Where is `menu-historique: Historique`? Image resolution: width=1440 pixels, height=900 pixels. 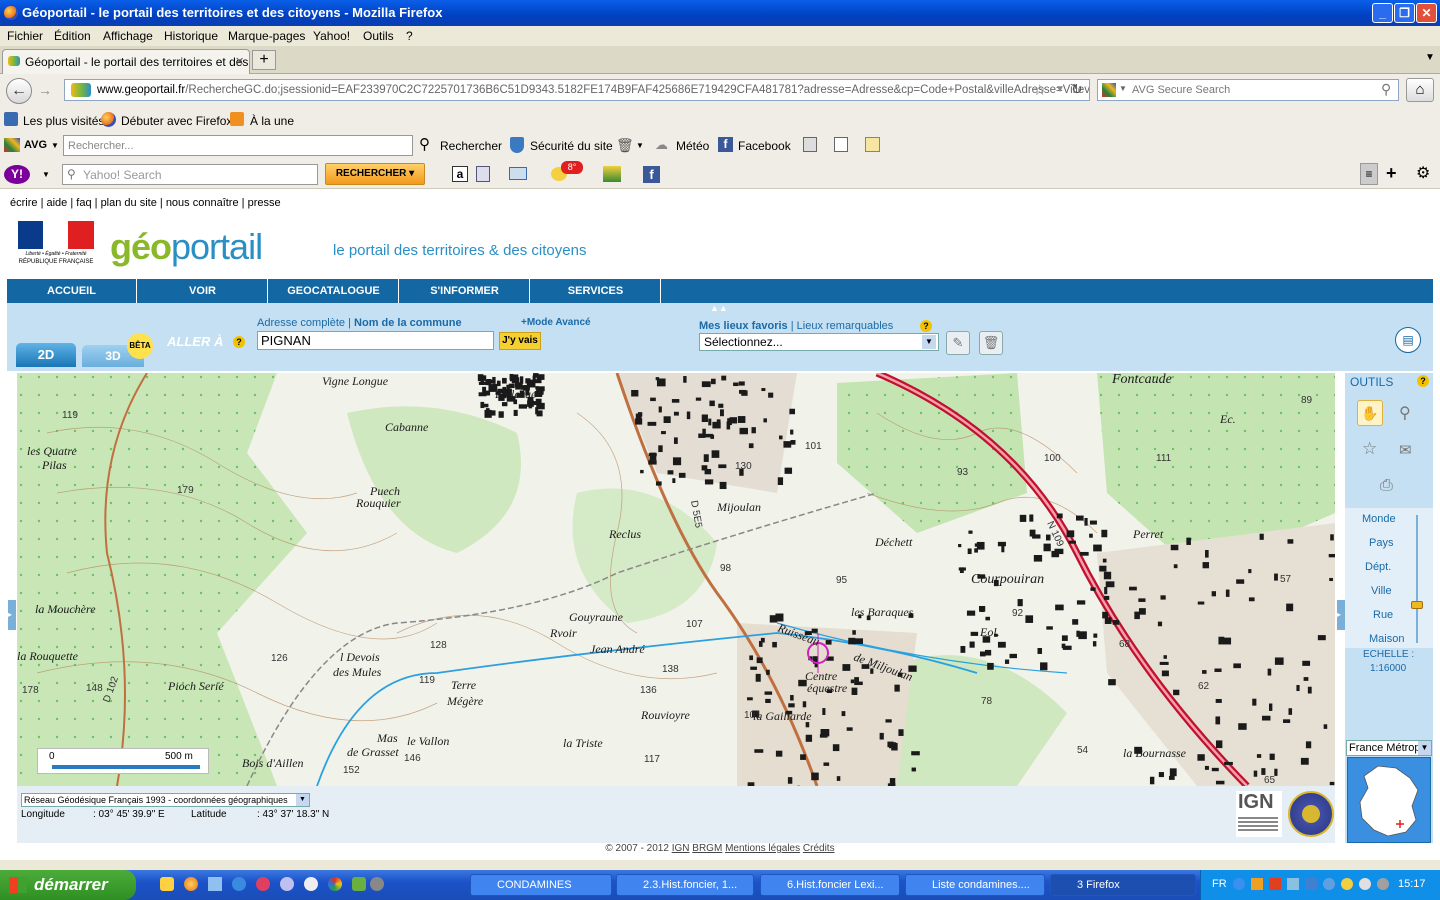
menu-historique: Historique is located at coordinates (191, 36).